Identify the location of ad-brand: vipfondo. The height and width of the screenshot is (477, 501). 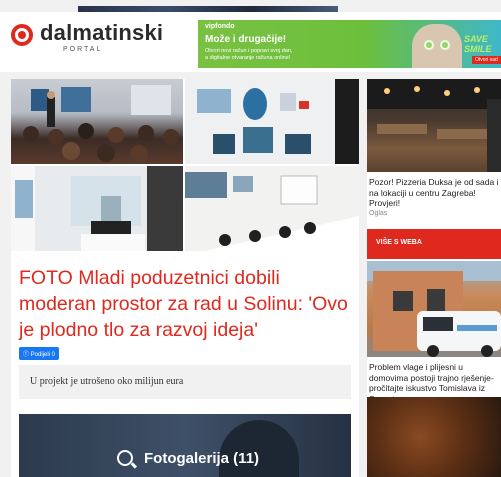
(220, 26).